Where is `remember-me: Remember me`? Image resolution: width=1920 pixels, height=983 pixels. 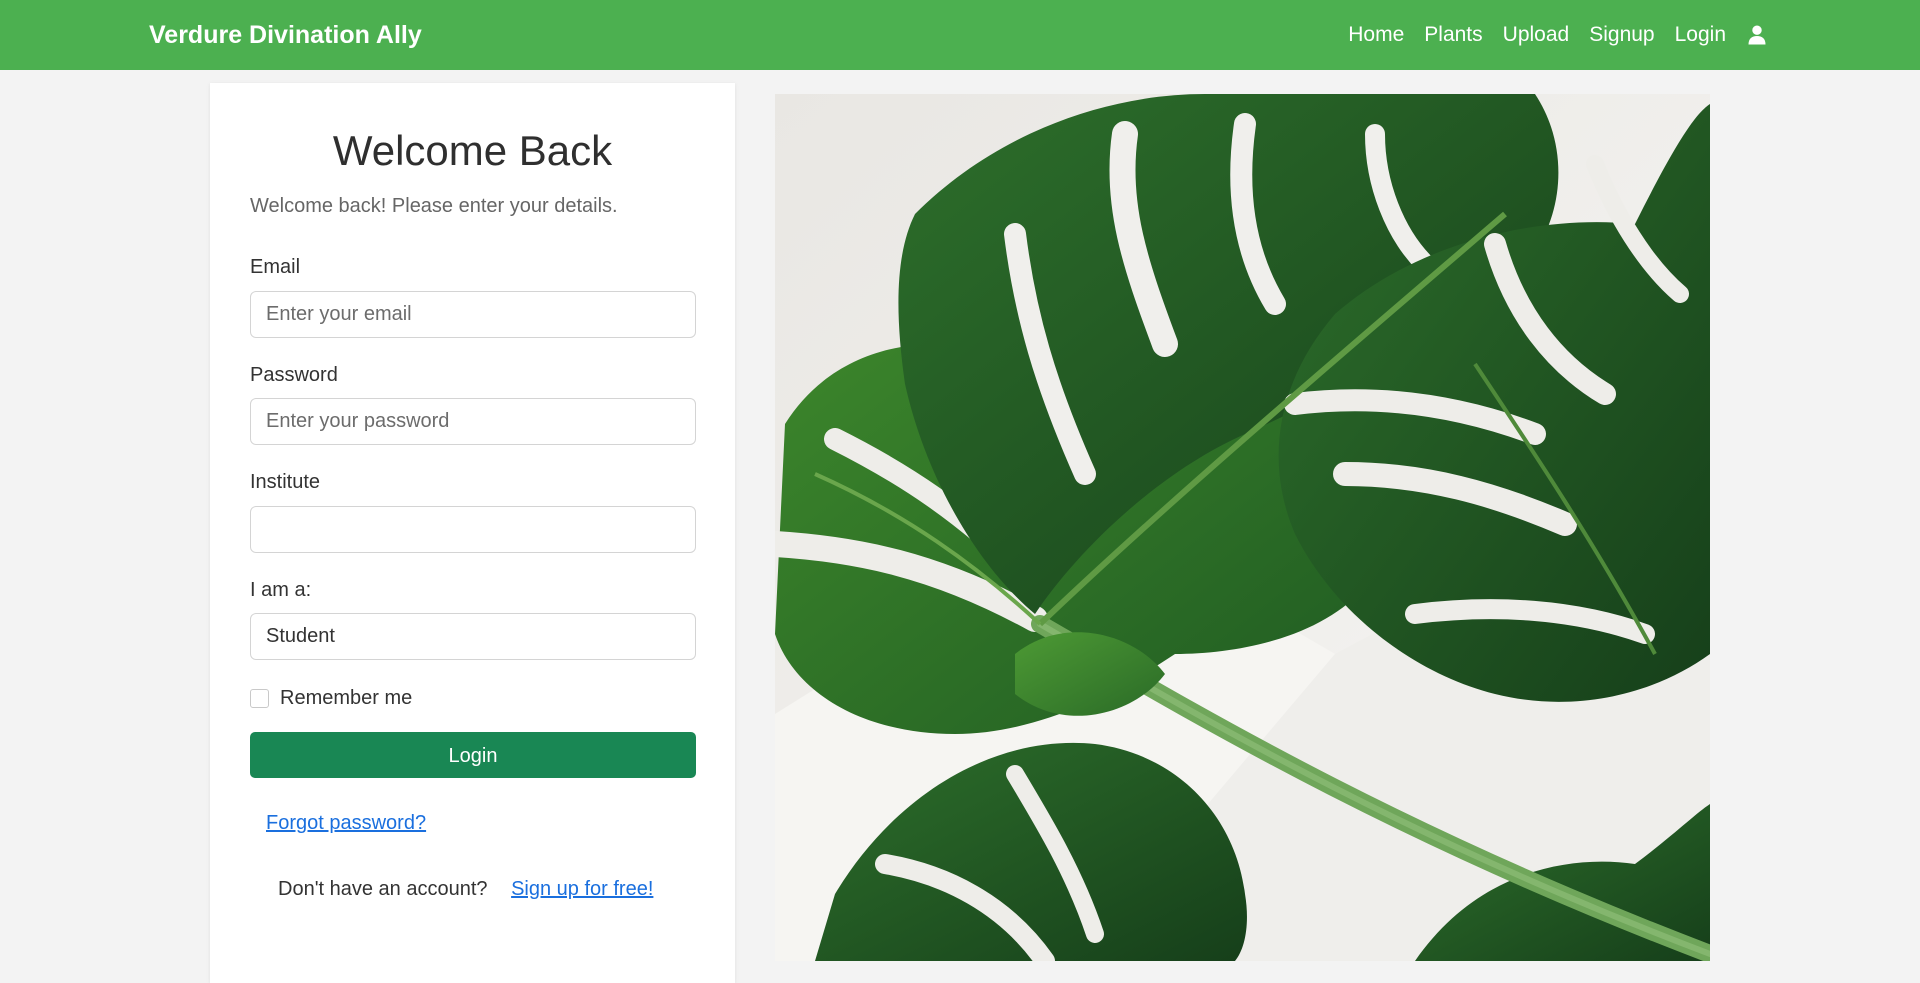
remember-me: Remember me is located at coordinates (331, 698).